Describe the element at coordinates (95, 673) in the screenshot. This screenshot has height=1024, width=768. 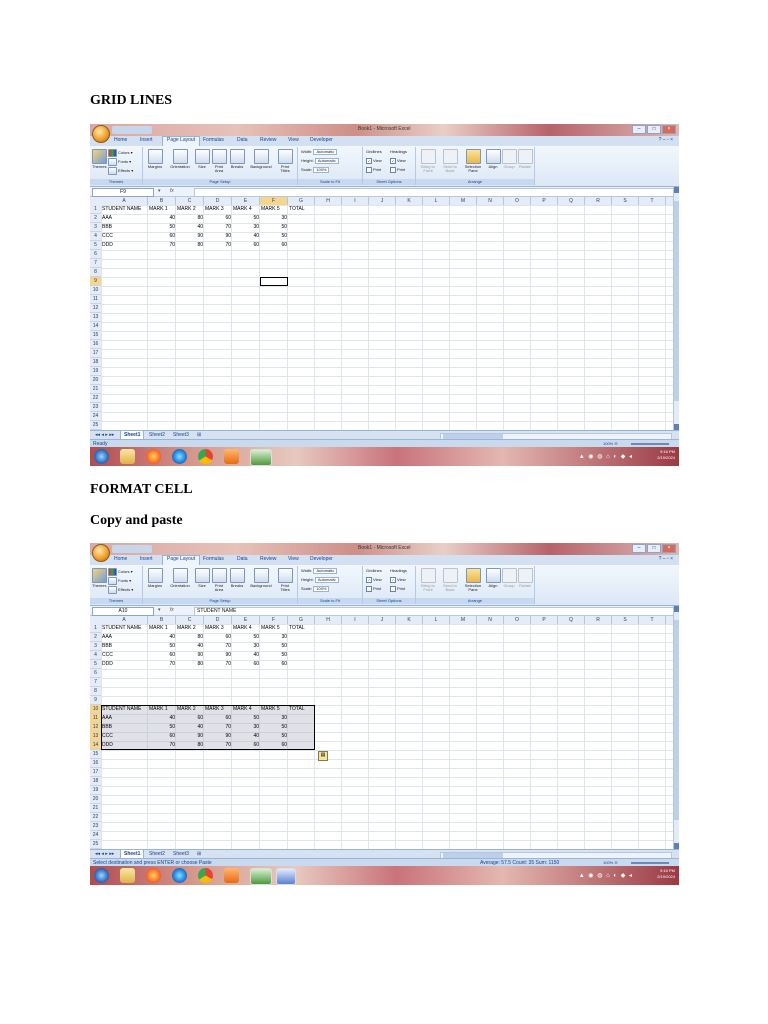
I see `row-header-6: 6` at that location.